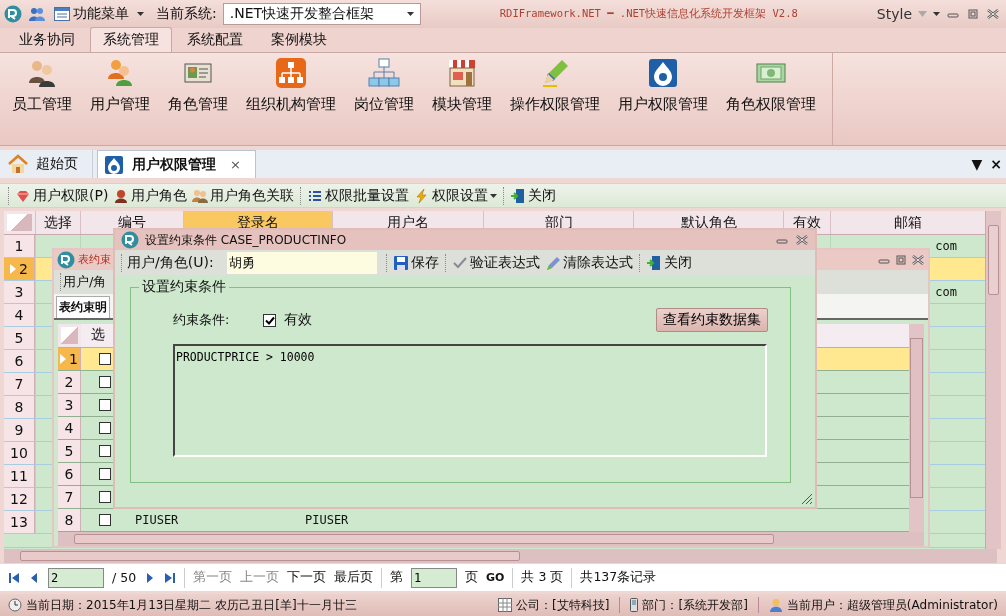 Image resolution: width=1006 pixels, height=616 pixels. Describe the element at coordinates (114, 164) in the screenshot. I see `droplet-icon` at that location.